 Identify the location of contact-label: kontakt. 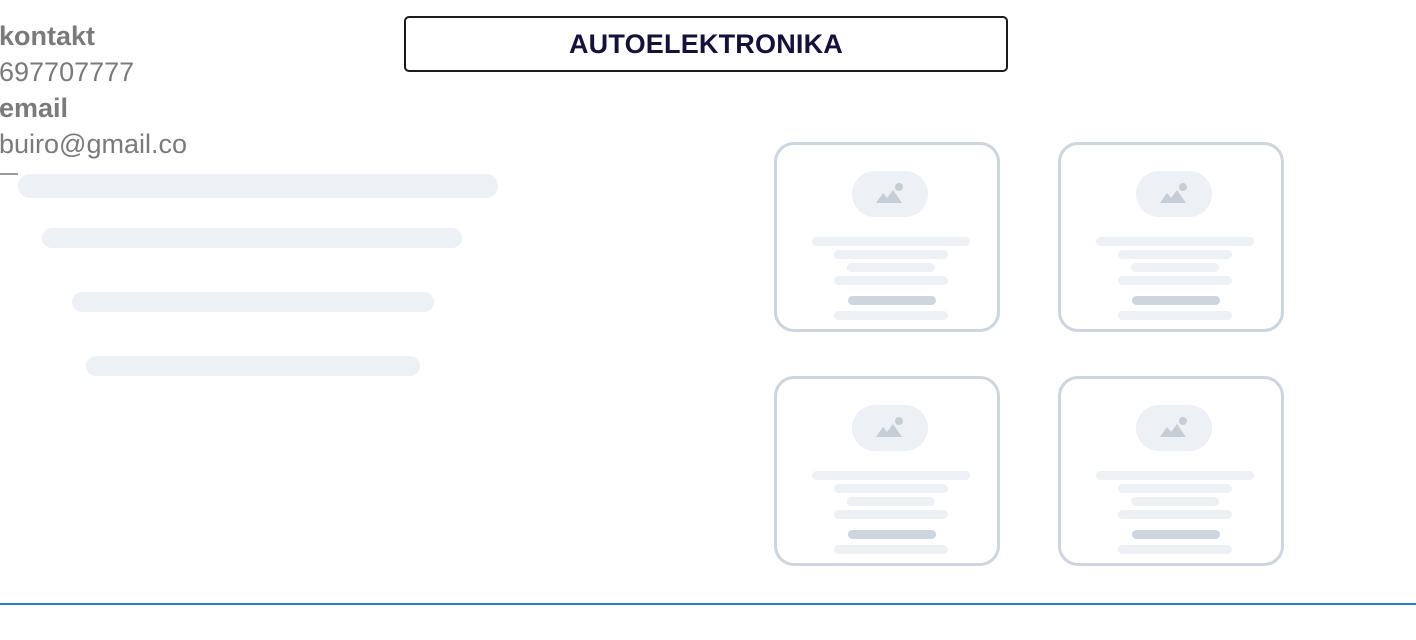
(48, 36).